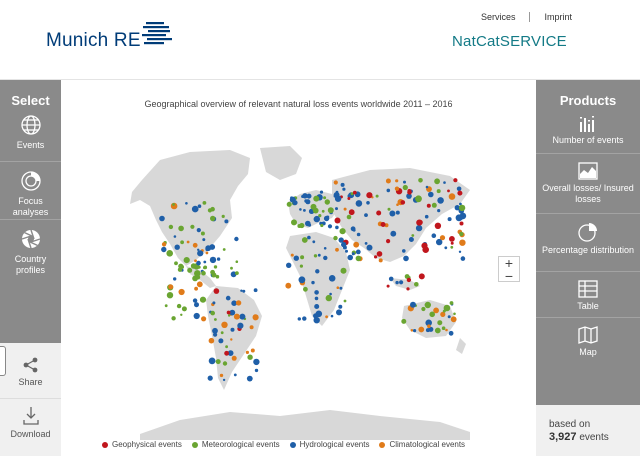  I want to click on legend-item-geophysical: Geophysical events, so click(142, 444).